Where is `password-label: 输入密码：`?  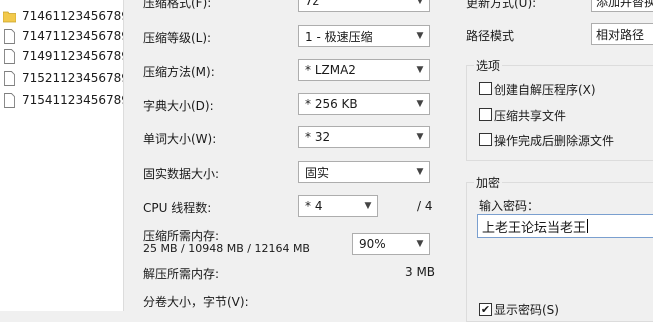
password-label: 输入密码： is located at coordinates (509, 206).